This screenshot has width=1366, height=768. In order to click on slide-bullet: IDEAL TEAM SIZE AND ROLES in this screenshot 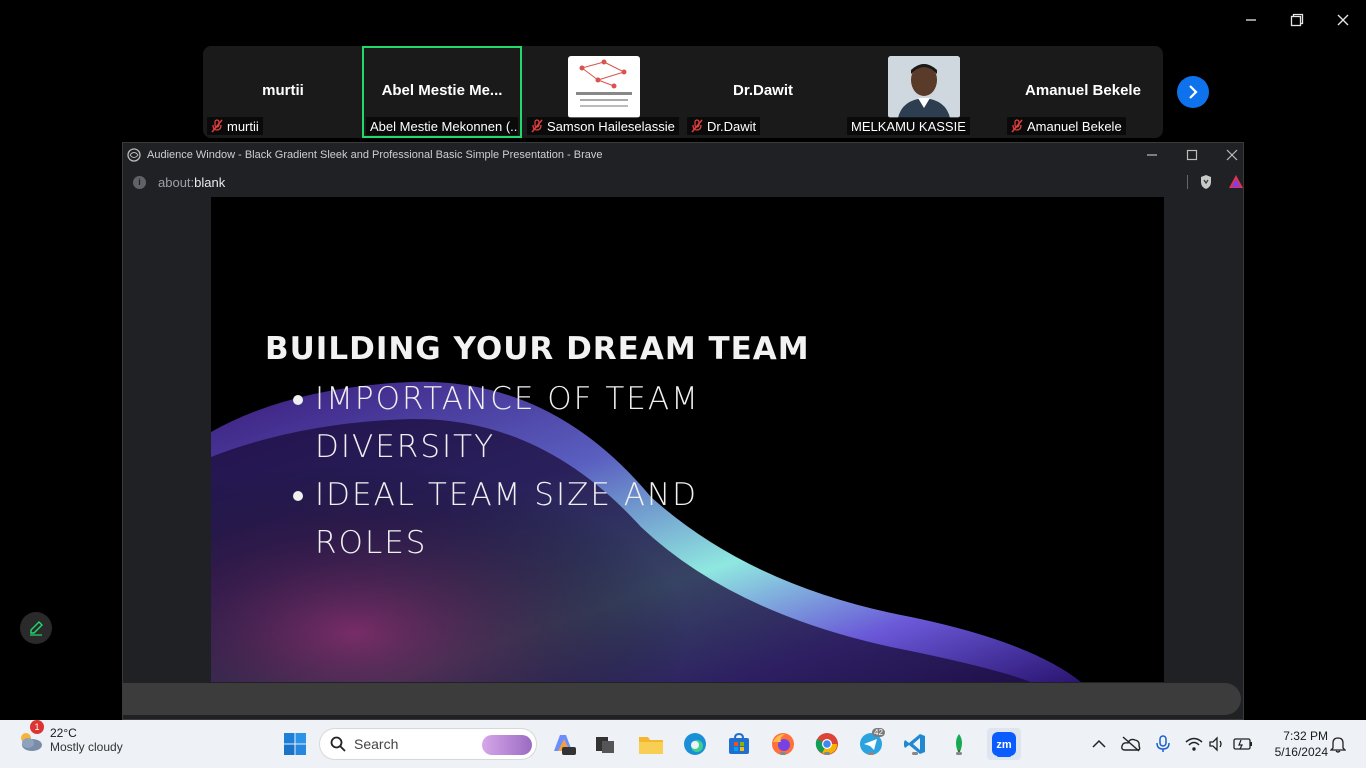, I will do `click(551, 519)`.